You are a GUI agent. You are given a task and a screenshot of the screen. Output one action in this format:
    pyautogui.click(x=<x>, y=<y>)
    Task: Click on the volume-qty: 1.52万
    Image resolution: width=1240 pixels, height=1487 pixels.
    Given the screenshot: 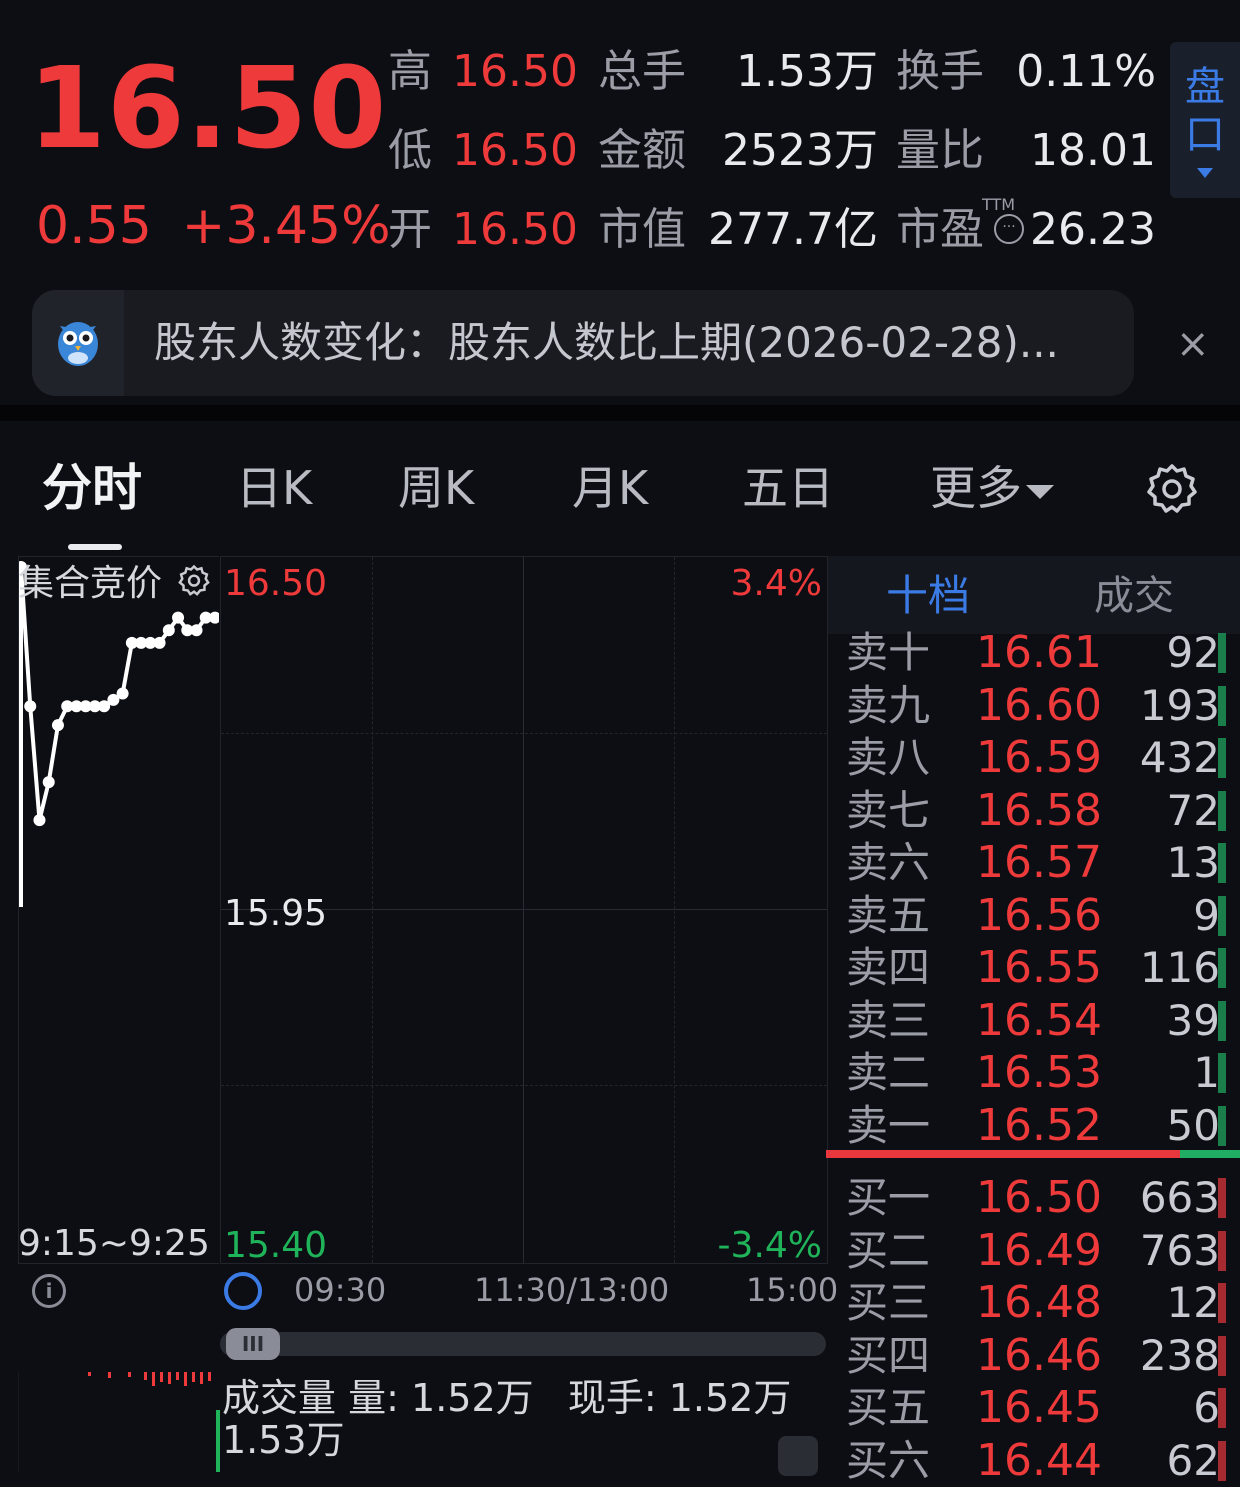 What is the action you would take?
    pyautogui.click(x=472, y=1398)
    